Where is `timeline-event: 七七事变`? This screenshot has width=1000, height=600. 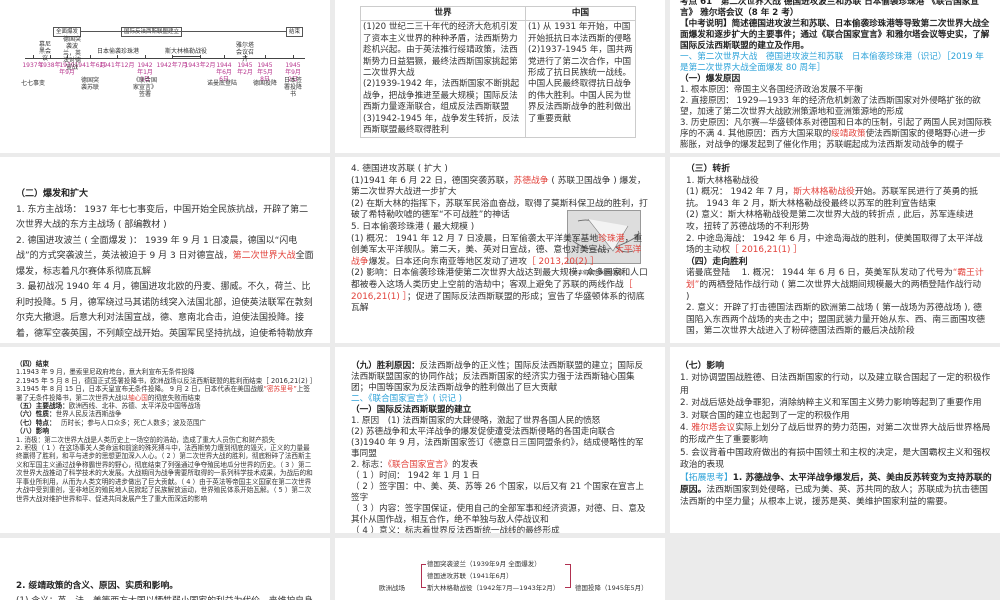
timeline-event: 七七事变 is located at coordinates (33, 83).